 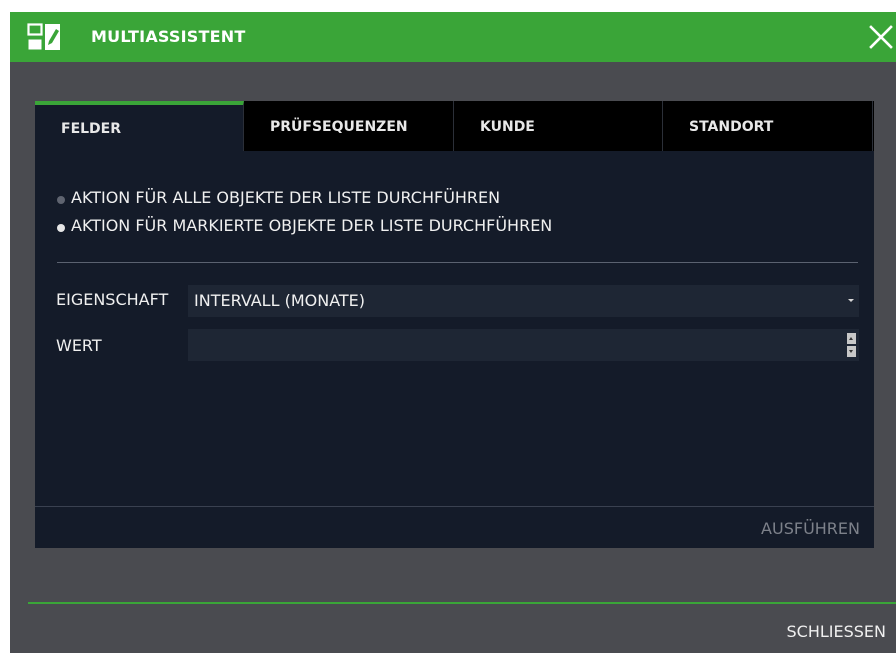 I want to click on chevron-down-icon, so click(x=851, y=300).